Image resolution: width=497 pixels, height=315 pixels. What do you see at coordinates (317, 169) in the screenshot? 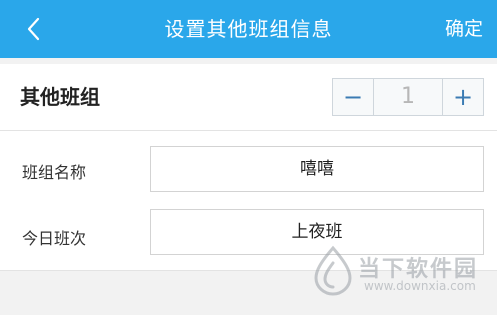
I see `group-name-input: 嘻嘻` at bounding box center [317, 169].